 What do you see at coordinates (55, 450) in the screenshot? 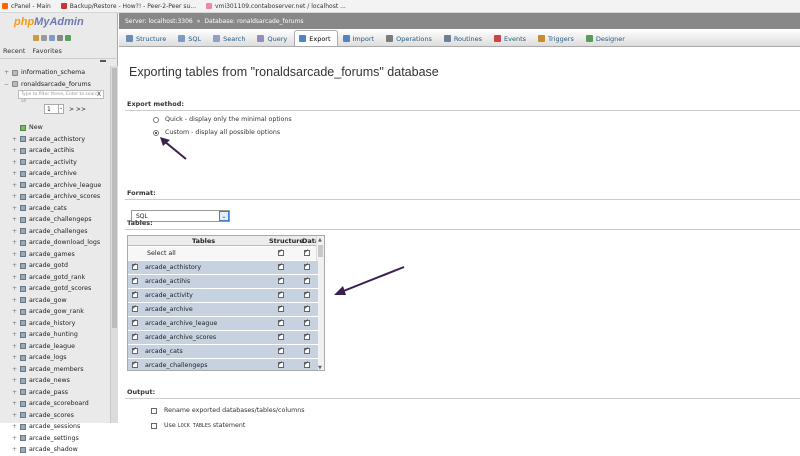
I see `nav-table-item: + arcade_shadow` at bounding box center [55, 450].